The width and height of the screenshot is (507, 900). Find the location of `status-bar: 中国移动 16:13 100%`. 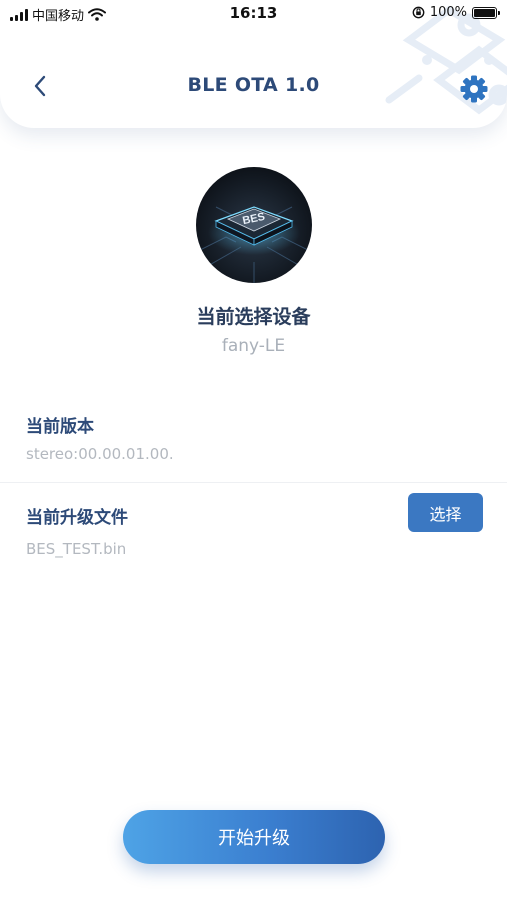

status-bar: 中国移动 16:13 100% is located at coordinates (253, 14).